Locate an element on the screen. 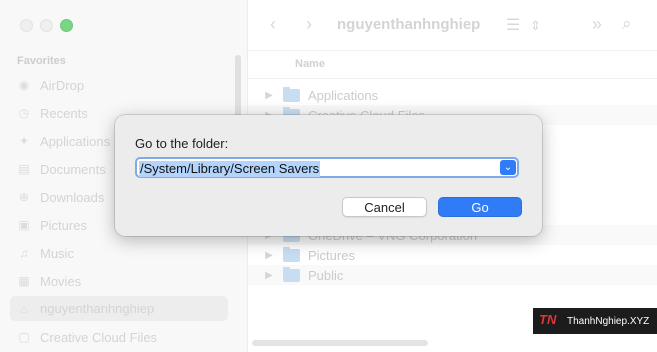 The height and width of the screenshot is (352, 657). watermark: TN ThanhNghiep.XYZ is located at coordinates (595, 321).